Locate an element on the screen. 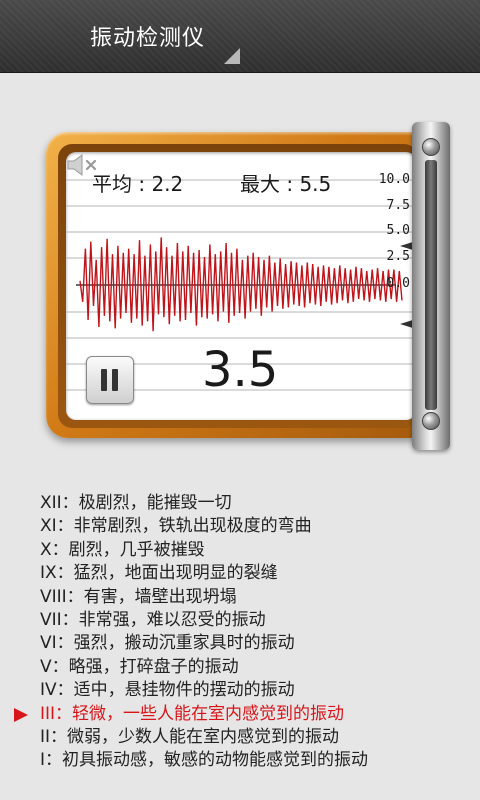 The width and height of the screenshot is (480, 800). list-item: V：略强，打碎盘子的振动 is located at coordinates (240, 667).